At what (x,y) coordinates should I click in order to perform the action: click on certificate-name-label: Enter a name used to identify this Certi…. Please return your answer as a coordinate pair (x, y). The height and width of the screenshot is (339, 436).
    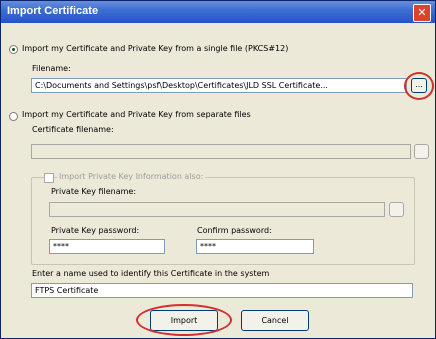
    Looking at the image, I should click on (151, 273).